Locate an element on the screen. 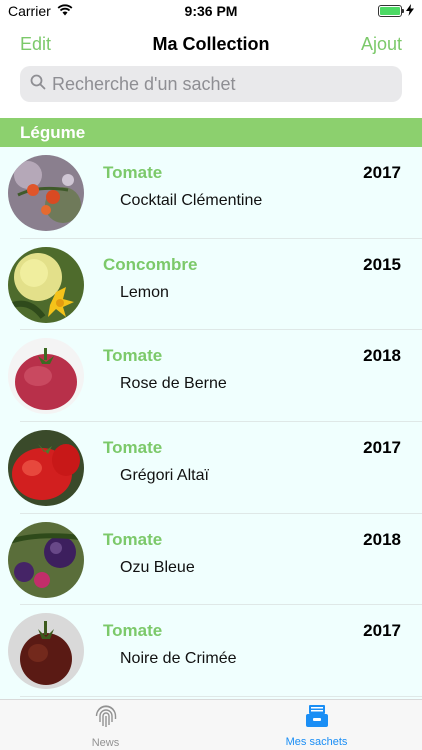 Image resolution: width=422 pixels, height=750 pixels. fingerprint-icon is located at coordinates (106, 718).